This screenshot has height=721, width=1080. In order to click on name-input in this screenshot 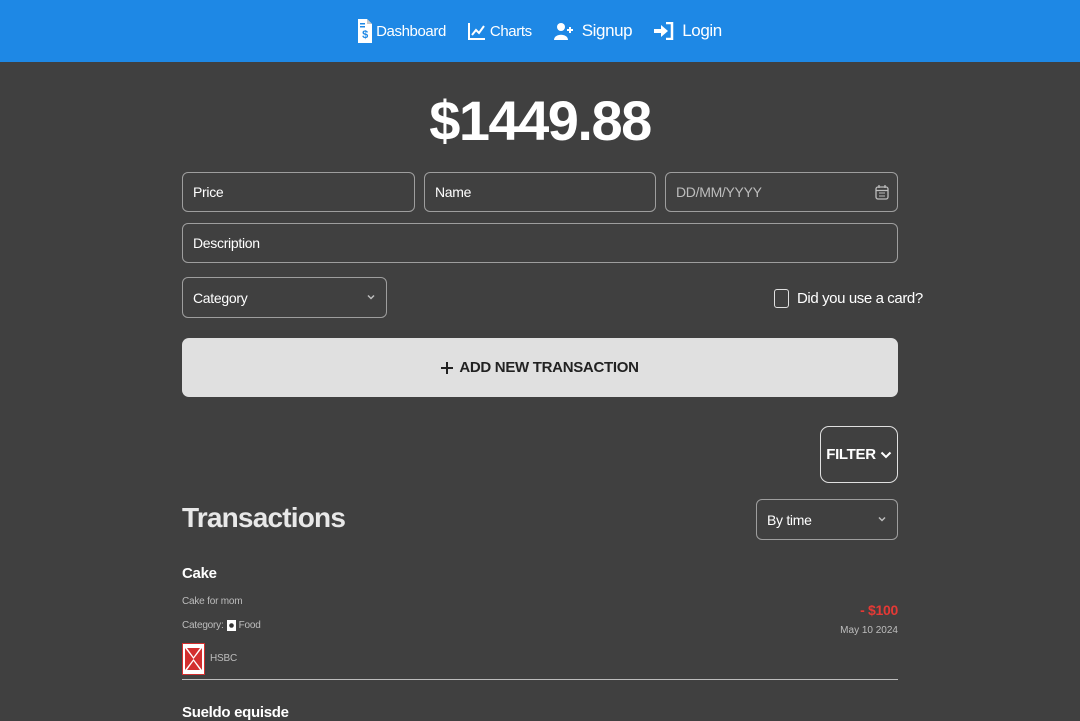, I will do `click(540, 192)`.